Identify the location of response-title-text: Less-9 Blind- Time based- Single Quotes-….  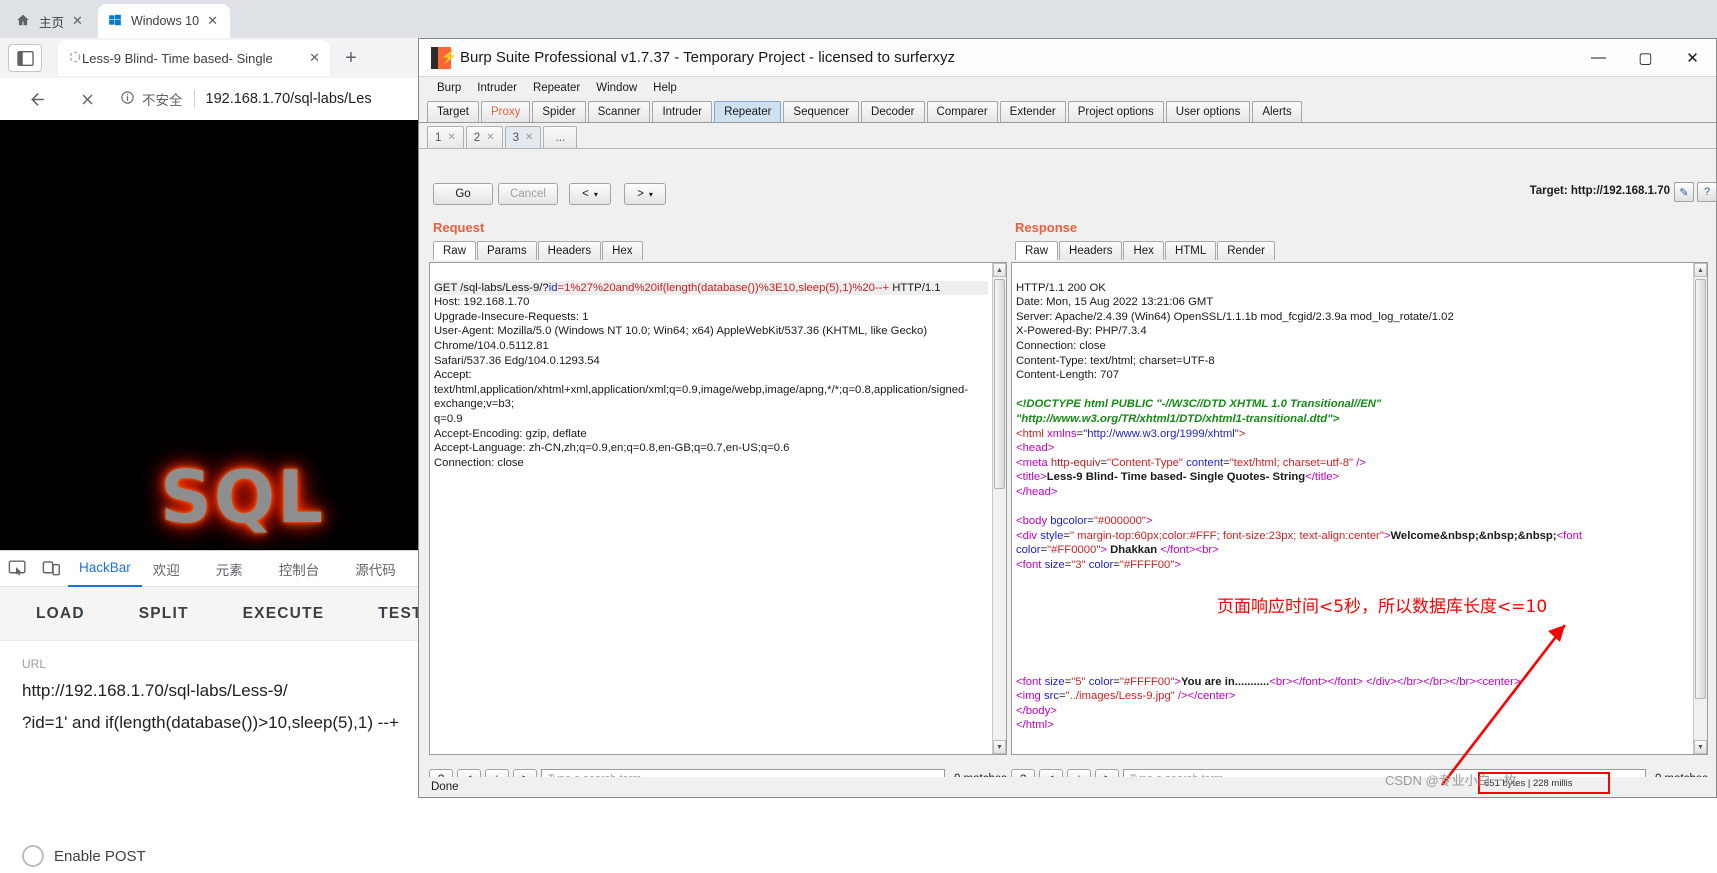
(1176, 477).